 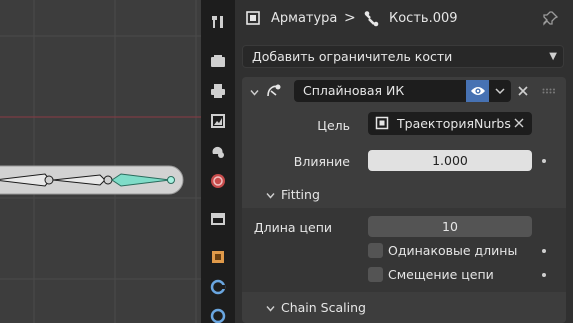 I want to click on bone-icon, so click(x=371, y=19).